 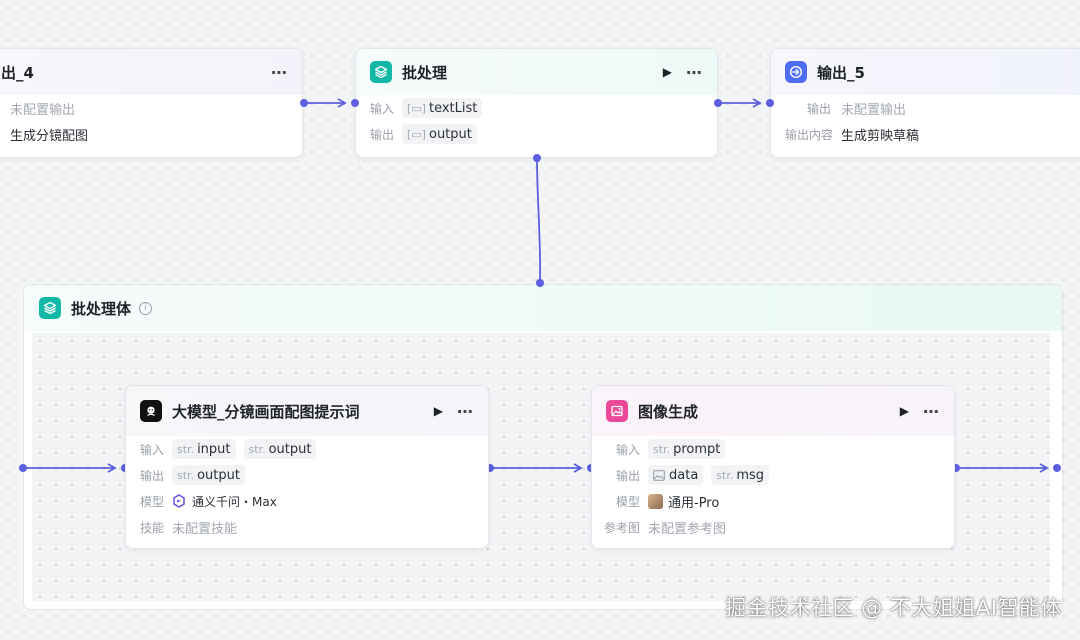 I want to click on param-chip: str. msg, so click(x=740, y=475).